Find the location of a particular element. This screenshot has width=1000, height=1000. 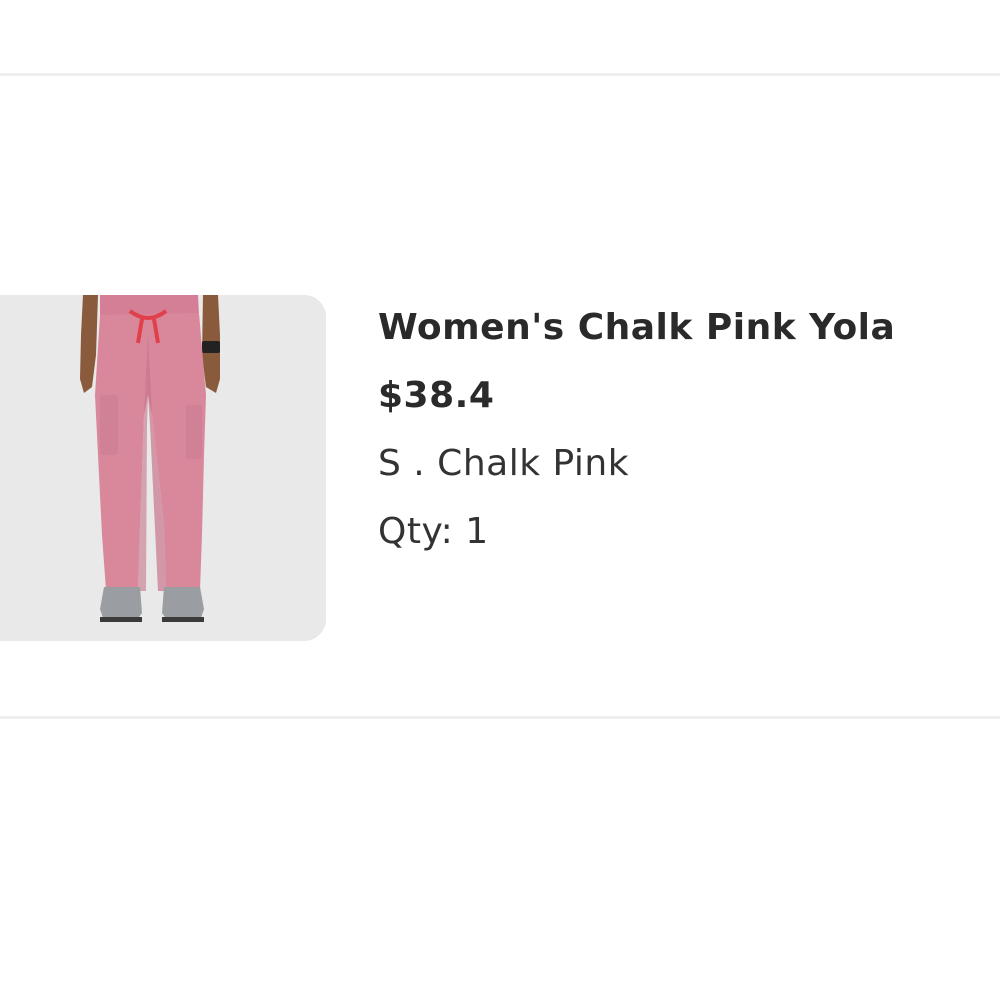

product-image is located at coordinates (163, 468).